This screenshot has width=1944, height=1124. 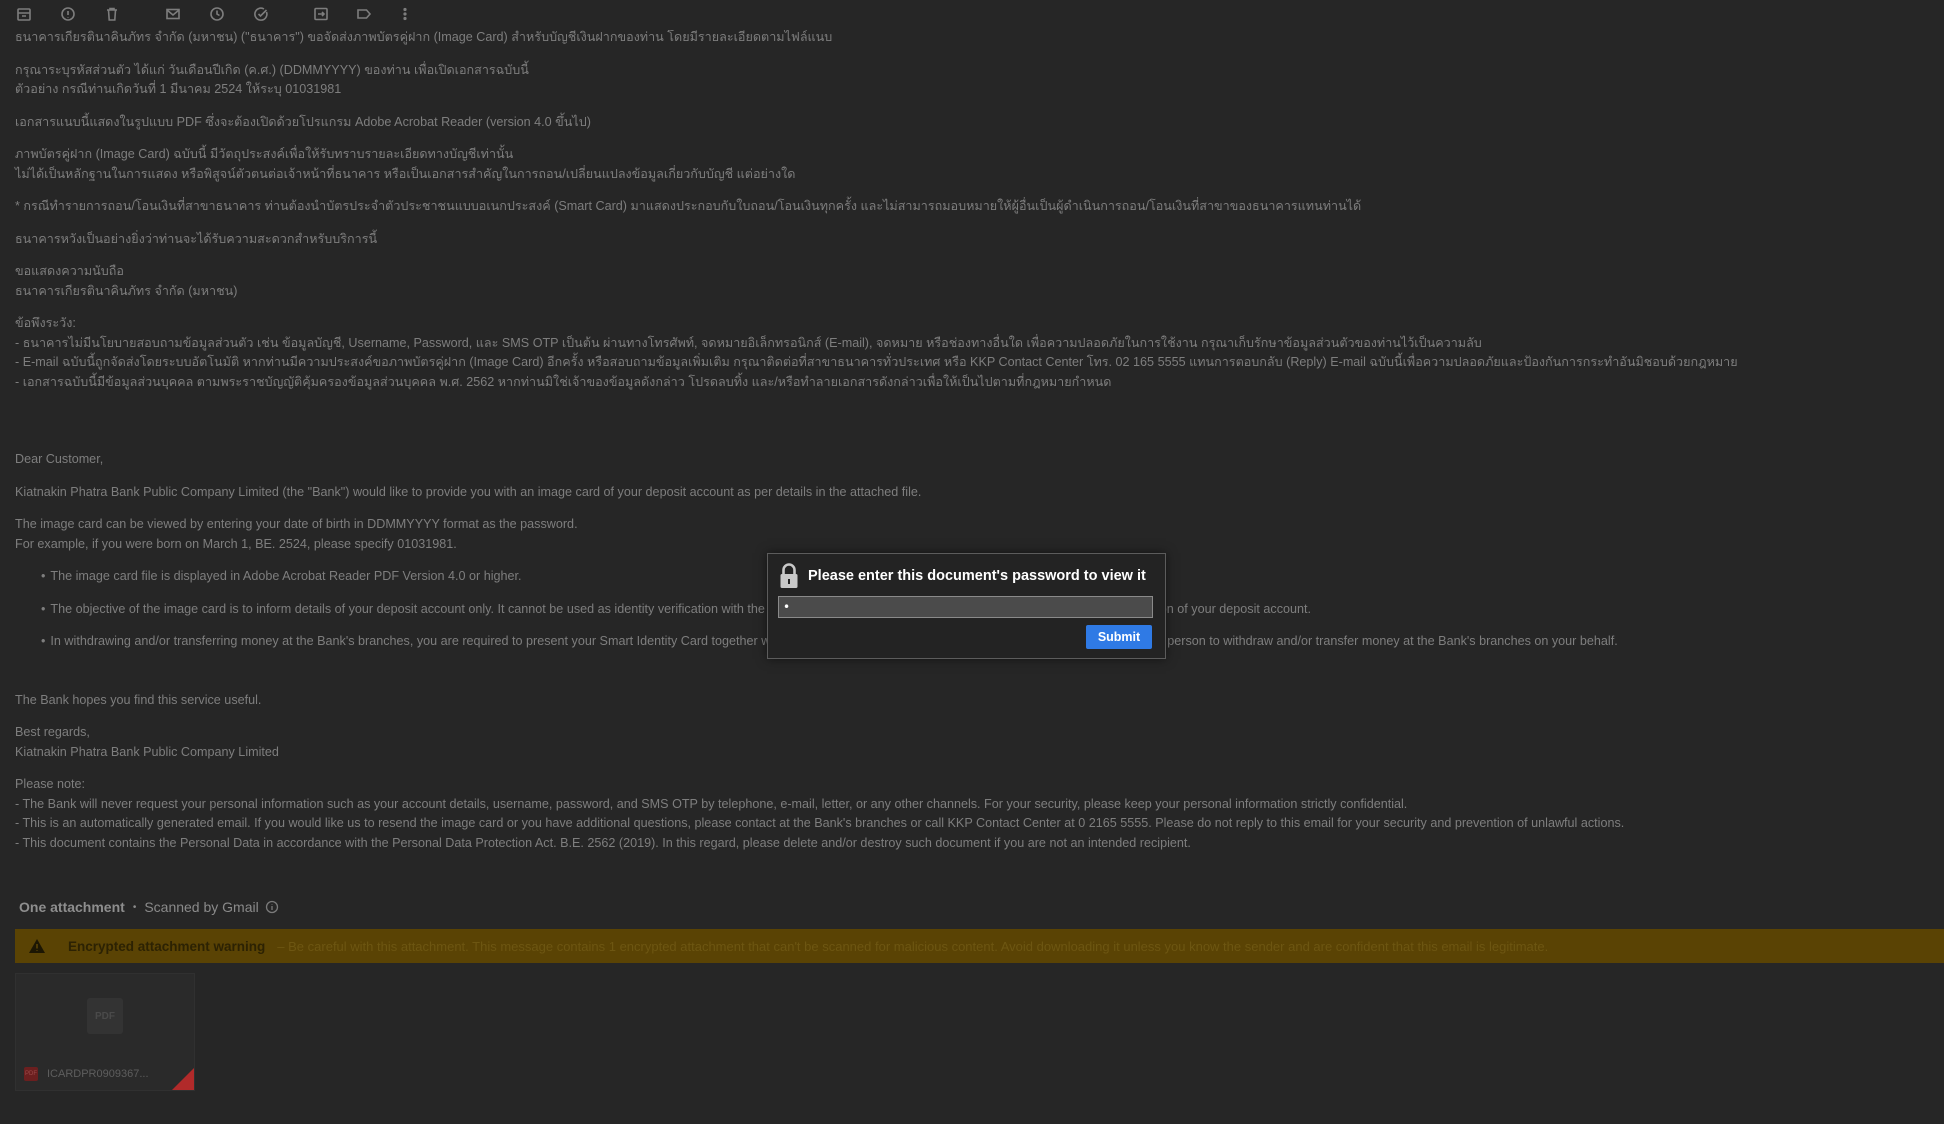 I want to click on email-toolbar, so click(x=972, y=15).